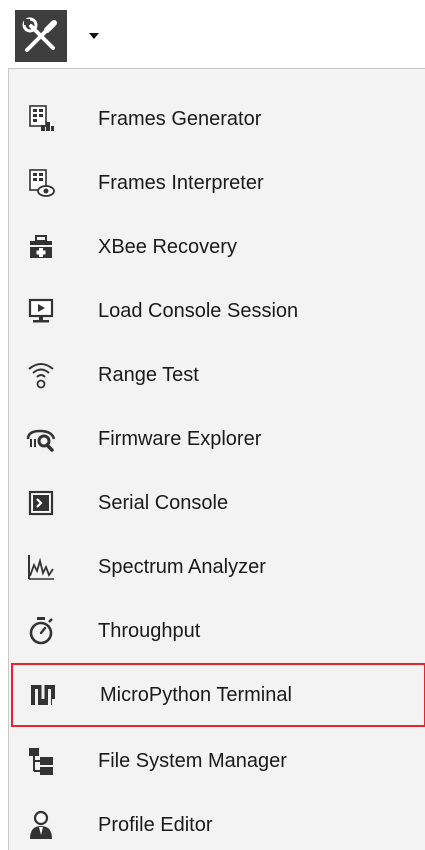 This screenshot has width=425, height=850. Describe the element at coordinates (148, 374) in the screenshot. I see `menu-item-label: Range Test` at that location.